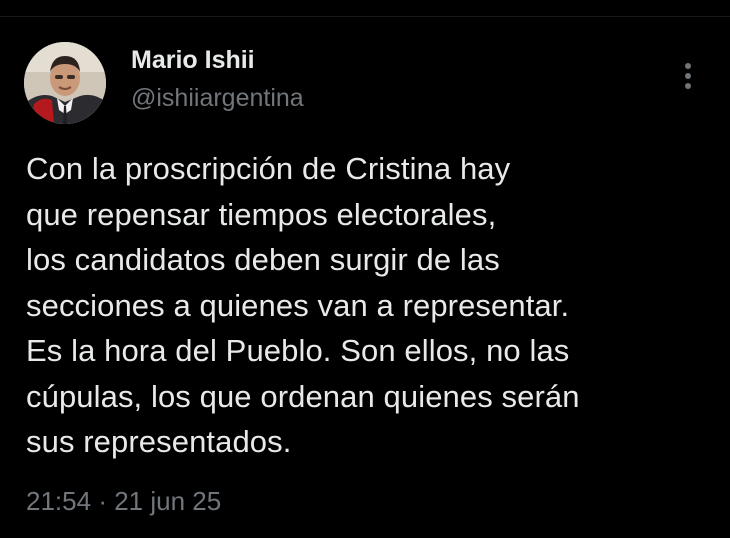  What do you see at coordinates (263, 259) in the screenshot?
I see `tweet-text-line: los candidatos deben surgir de las` at bounding box center [263, 259].